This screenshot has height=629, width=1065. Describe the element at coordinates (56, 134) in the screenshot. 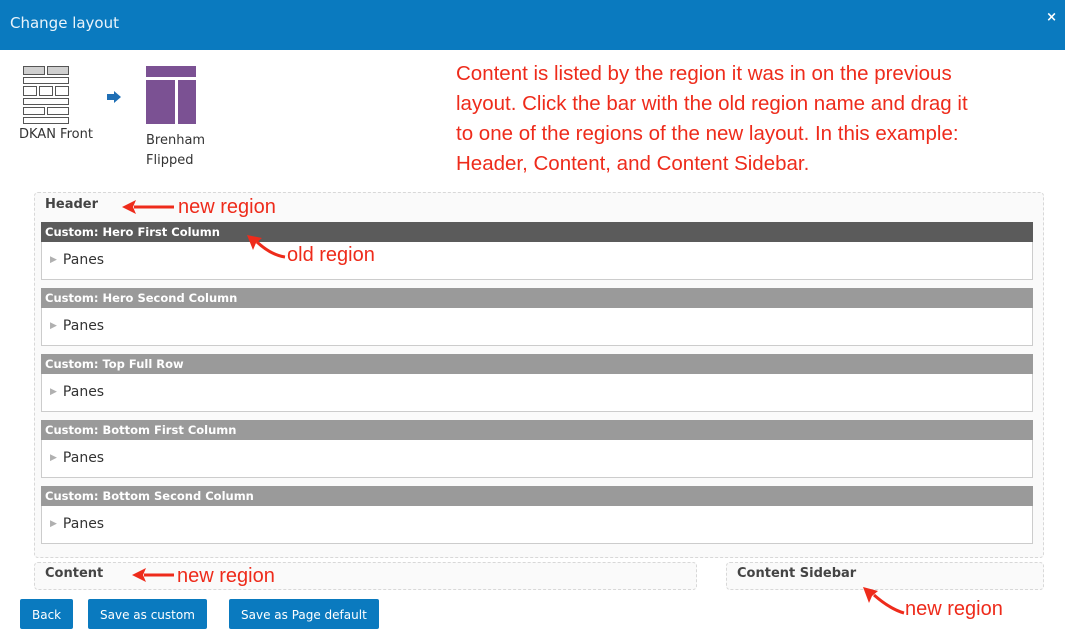

I see `old-layout-name: DKAN Front` at that location.